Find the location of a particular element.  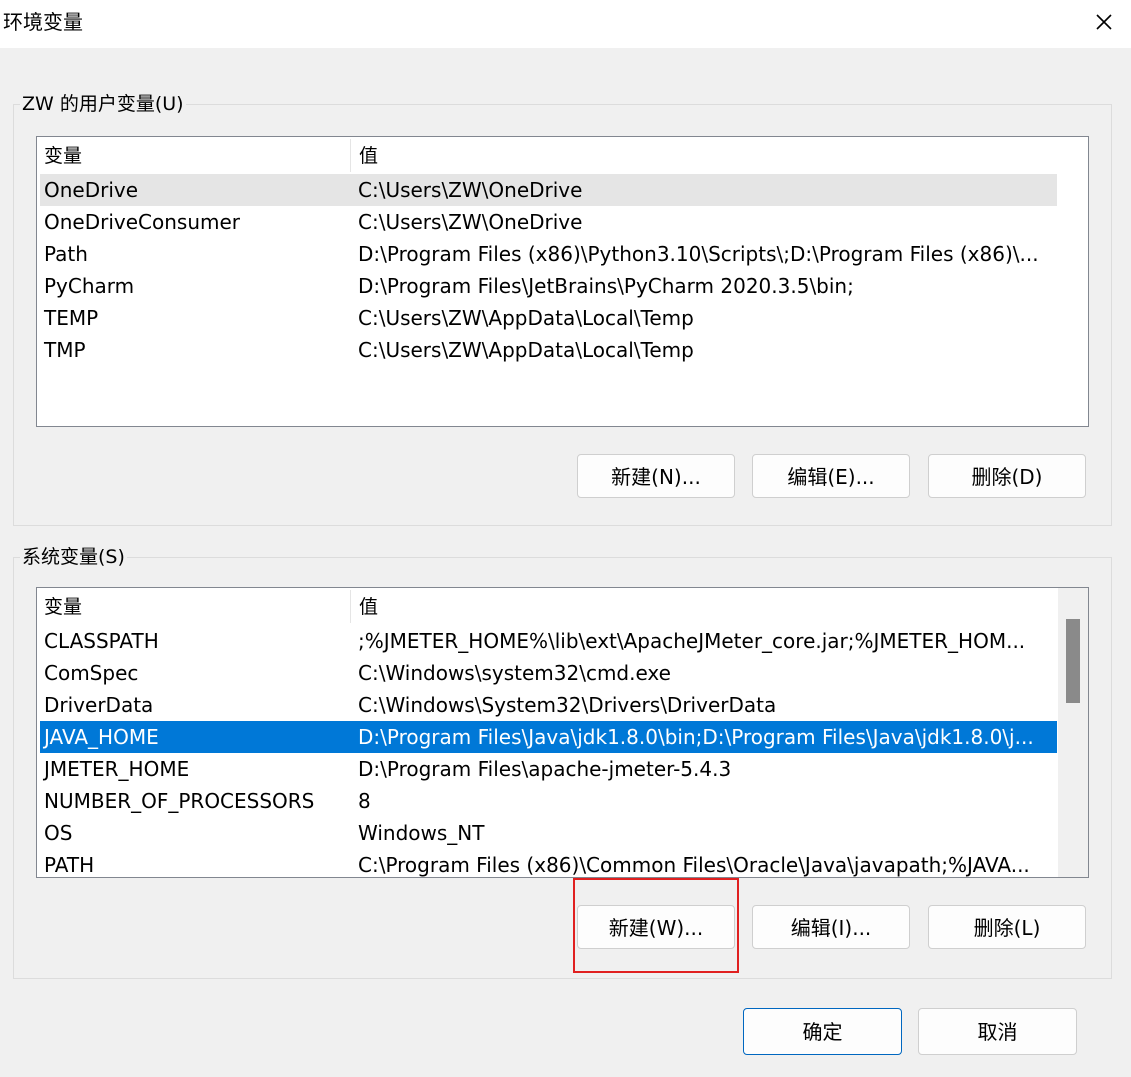

user-variables-label: ZW 的用户变量(U) is located at coordinates (103, 104).